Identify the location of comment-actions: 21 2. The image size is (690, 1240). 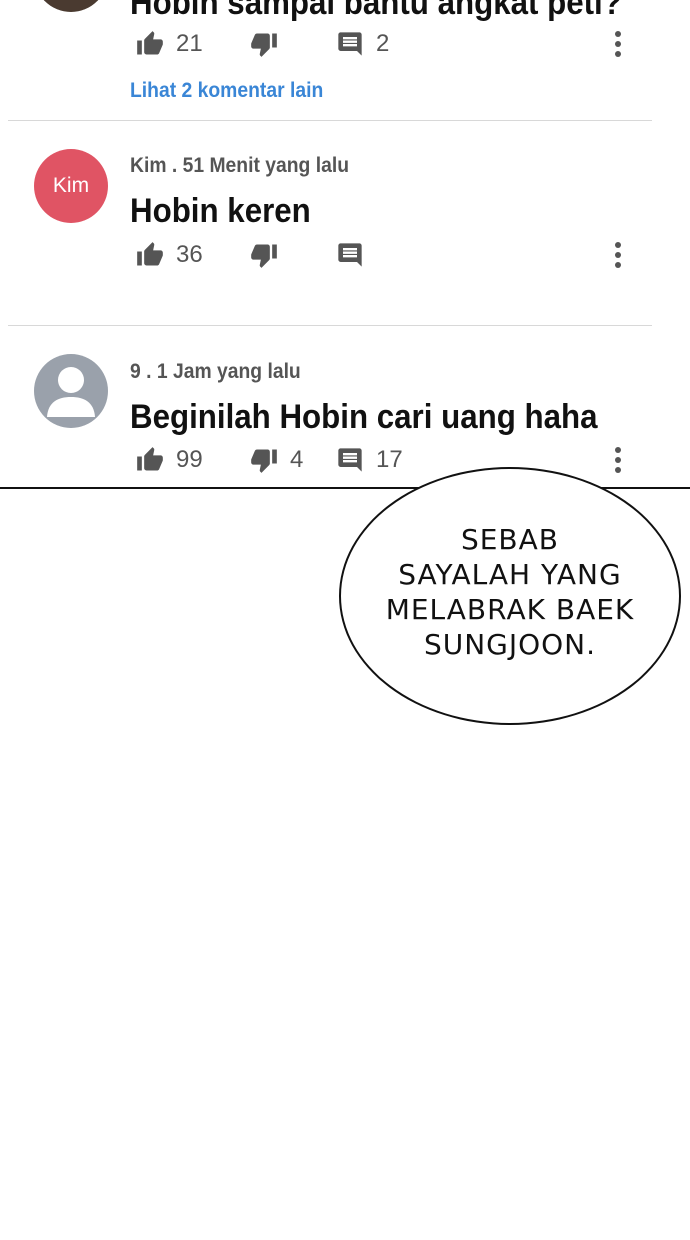
(386, 44).